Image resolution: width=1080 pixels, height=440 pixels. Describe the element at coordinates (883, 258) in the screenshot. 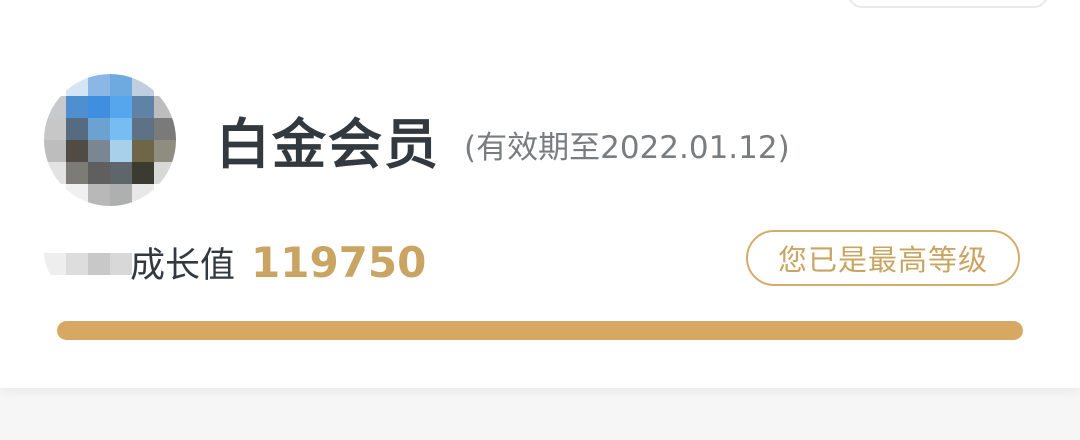

I see `highest-level-button: 您已是最高等级` at that location.